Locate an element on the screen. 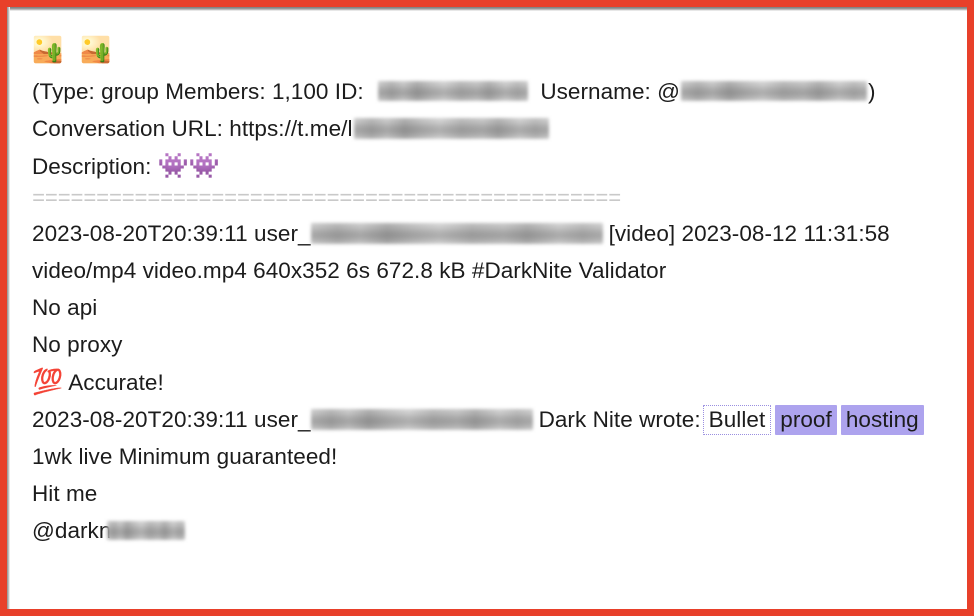  message-handle-prefix: @darkn is located at coordinates (71, 530).